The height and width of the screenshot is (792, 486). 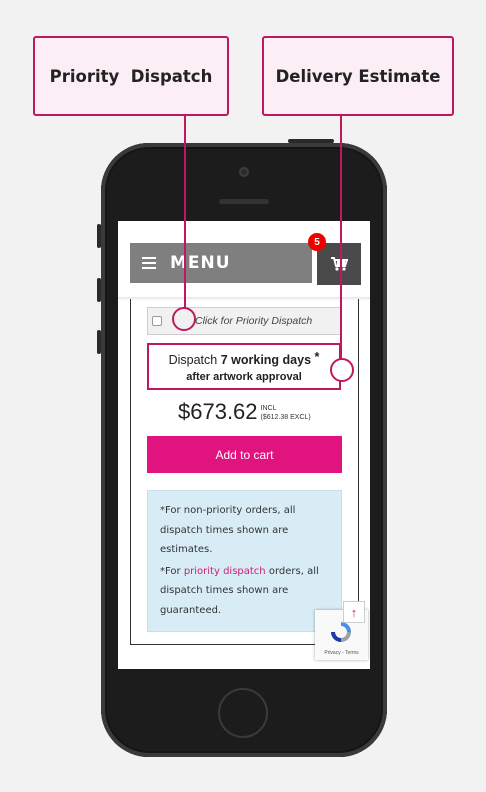 What do you see at coordinates (341, 653) in the screenshot?
I see `recaptcha-terms: Privacy - Terms` at bounding box center [341, 653].